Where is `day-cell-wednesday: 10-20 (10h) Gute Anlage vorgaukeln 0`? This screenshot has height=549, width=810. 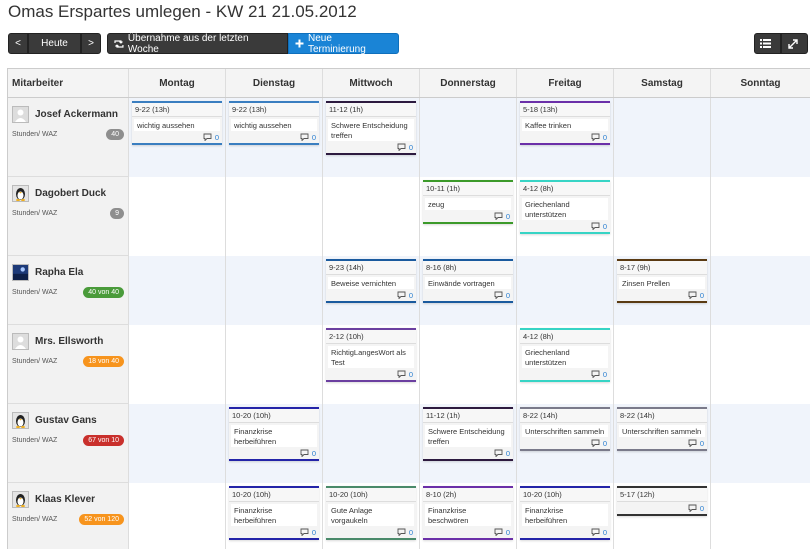 day-cell-wednesday: 10-20 (10h) Gute Anlage vorgaukeln 0 is located at coordinates (371, 516).